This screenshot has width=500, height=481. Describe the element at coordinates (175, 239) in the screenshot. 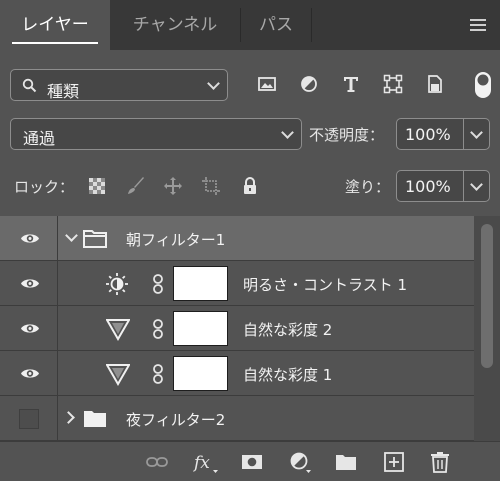

I see `layer-name: 朝フィルター1` at that location.